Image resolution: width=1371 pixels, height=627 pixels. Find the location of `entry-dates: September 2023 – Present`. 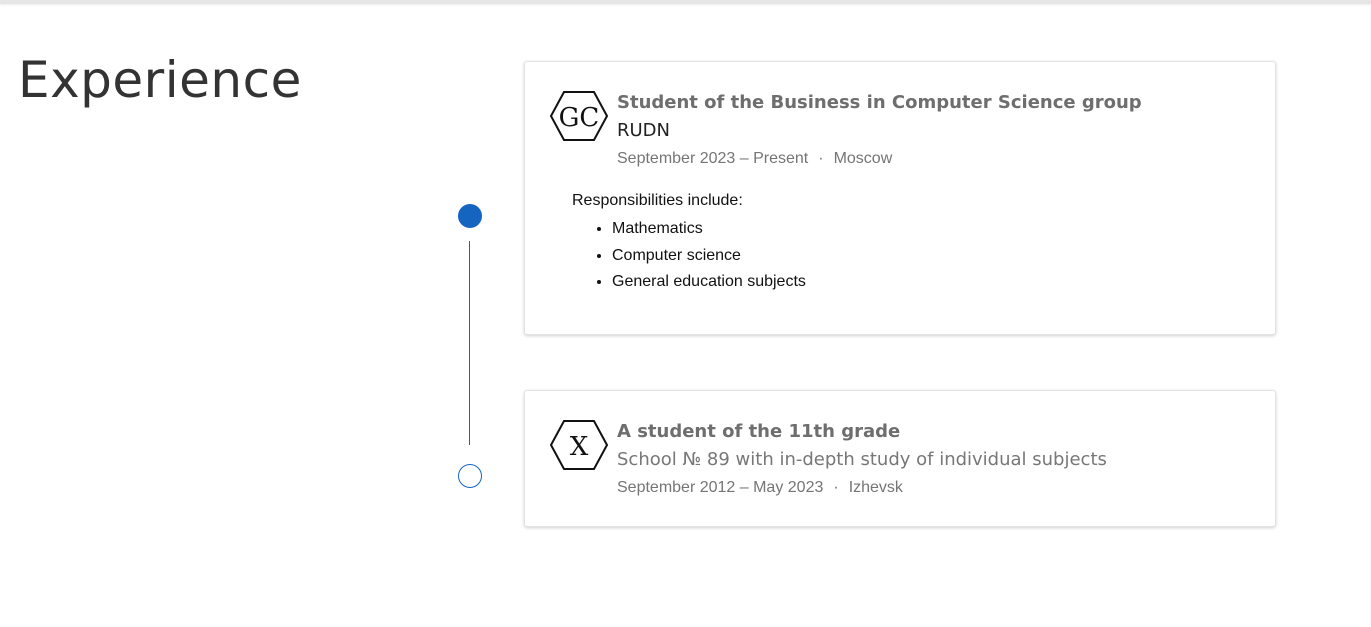

entry-dates: September 2023 – Present is located at coordinates (713, 158).